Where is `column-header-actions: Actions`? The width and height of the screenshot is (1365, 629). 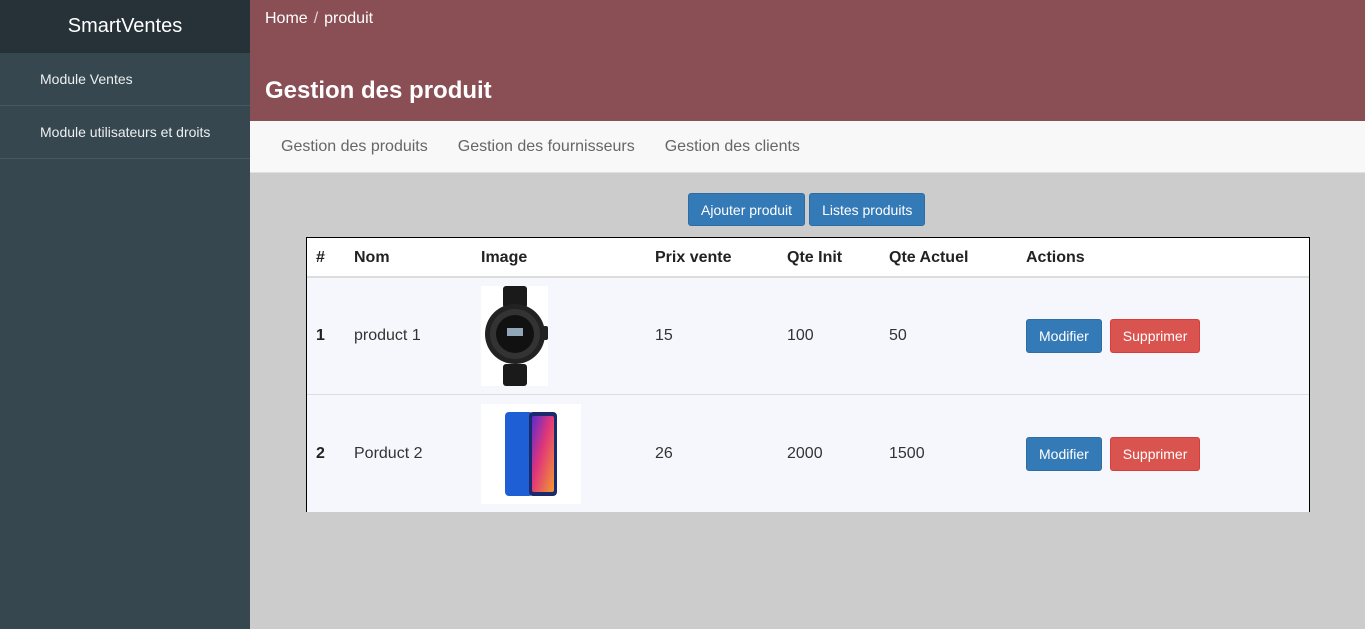
column-header-actions: Actions is located at coordinates (1055, 257).